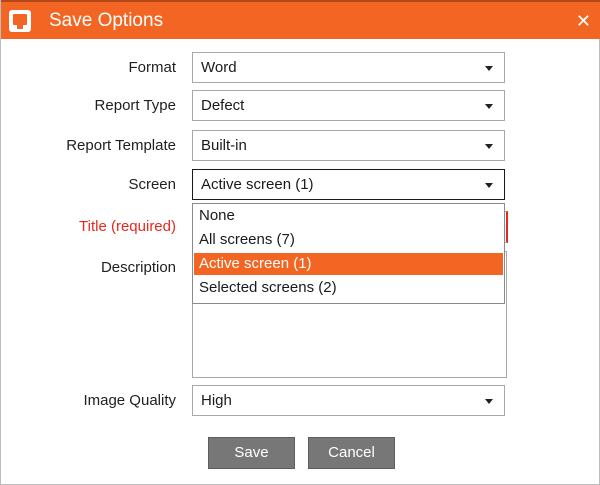 This screenshot has width=600, height=485. I want to click on dropdown-option-none: None, so click(348, 216).